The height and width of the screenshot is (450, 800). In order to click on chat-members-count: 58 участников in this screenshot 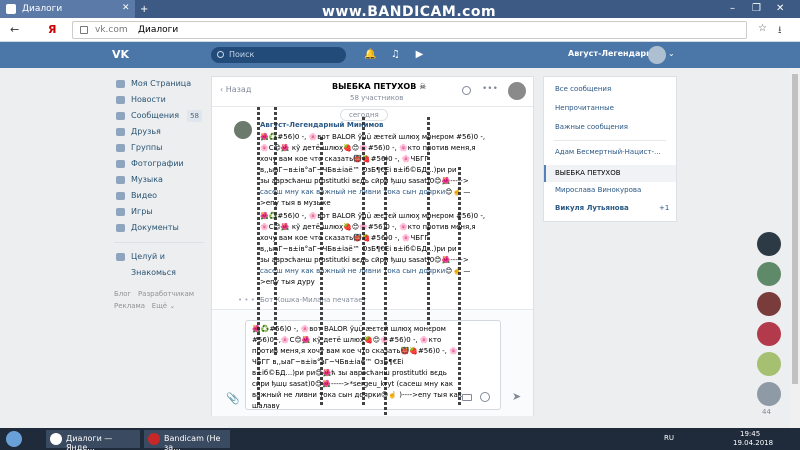, I will do `click(376, 98)`.